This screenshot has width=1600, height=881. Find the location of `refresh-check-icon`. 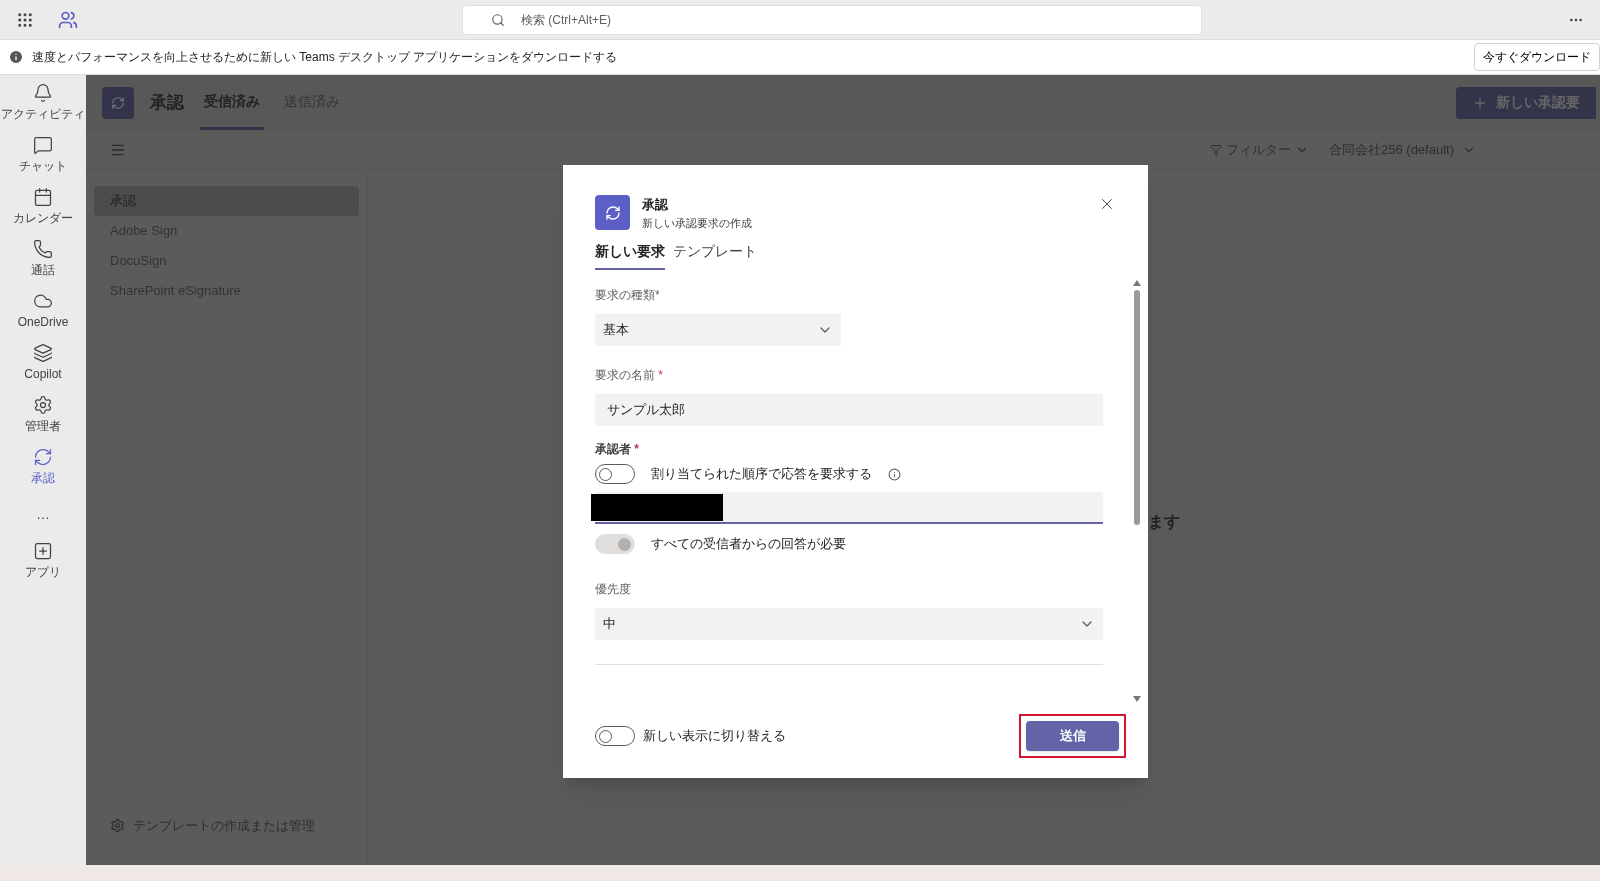

refresh-check-icon is located at coordinates (43, 457).